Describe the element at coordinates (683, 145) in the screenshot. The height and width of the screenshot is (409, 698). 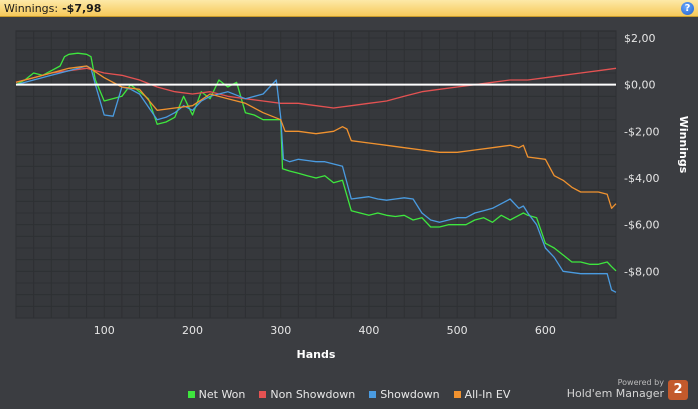
I see `y-axis-label: Winnings` at that location.